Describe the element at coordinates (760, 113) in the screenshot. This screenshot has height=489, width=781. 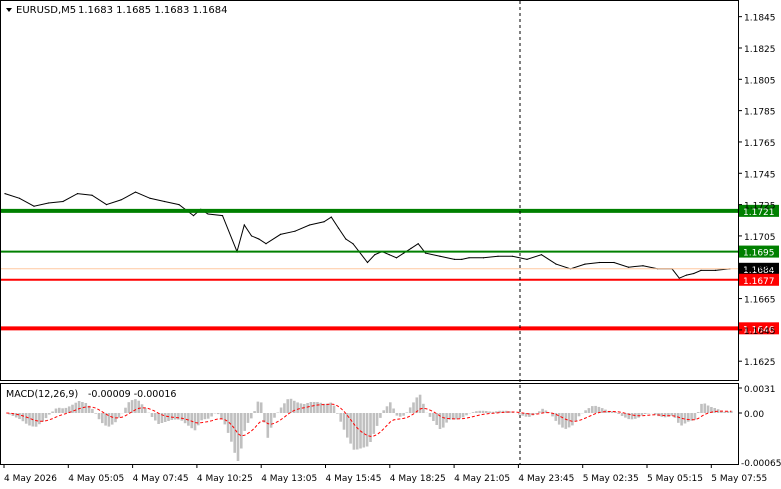
I see `y-tick-label: 1.1785` at that location.